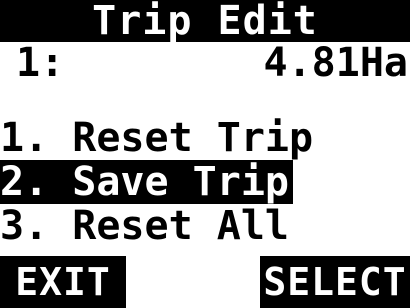  What do you see at coordinates (146, 182) in the screenshot?
I see `menu-item-label: 2. Save Trip` at bounding box center [146, 182].